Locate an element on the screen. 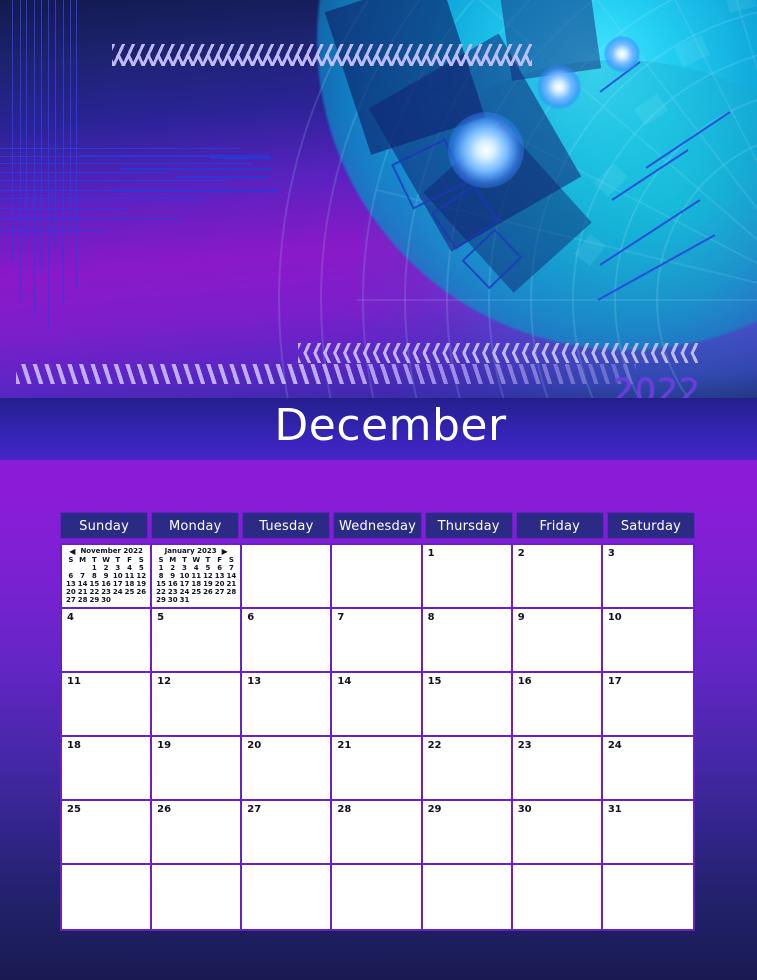  calendar-day-cell: 15 is located at coordinates (467, 705).